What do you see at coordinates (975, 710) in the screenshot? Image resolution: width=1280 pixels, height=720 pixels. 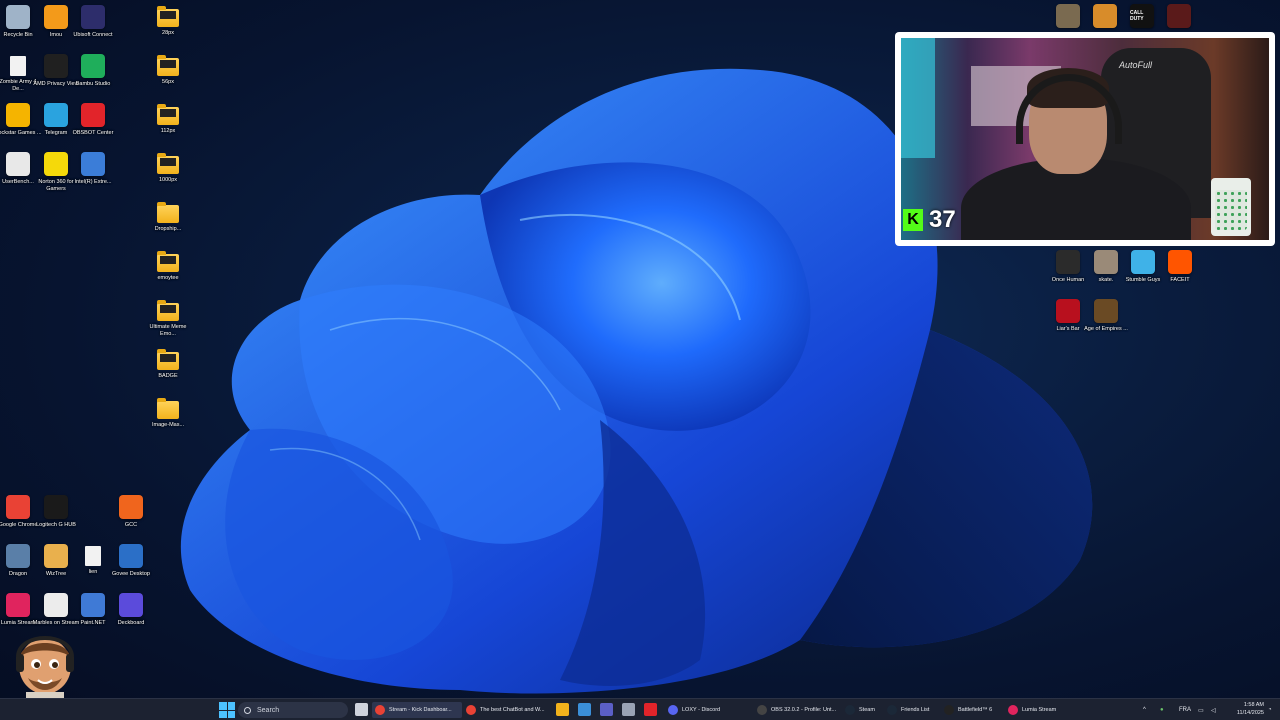 I see `taskbar-app-label: Battlefield™ 6` at bounding box center [975, 710].